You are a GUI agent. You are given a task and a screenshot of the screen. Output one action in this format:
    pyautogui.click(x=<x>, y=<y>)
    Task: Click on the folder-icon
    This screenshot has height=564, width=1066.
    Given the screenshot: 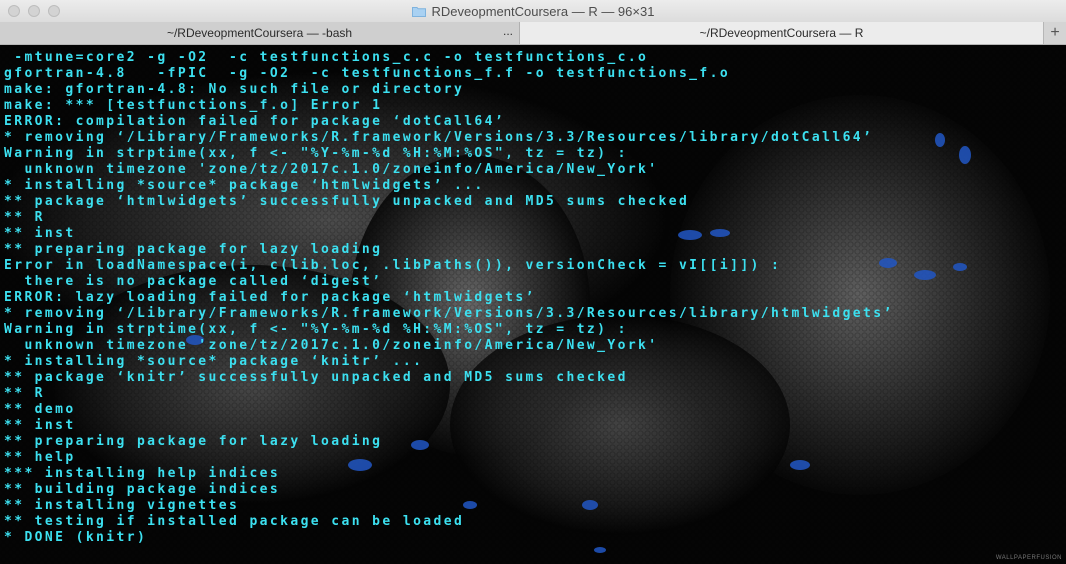 What is the action you would take?
    pyautogui.click(x=418, y=11)
    